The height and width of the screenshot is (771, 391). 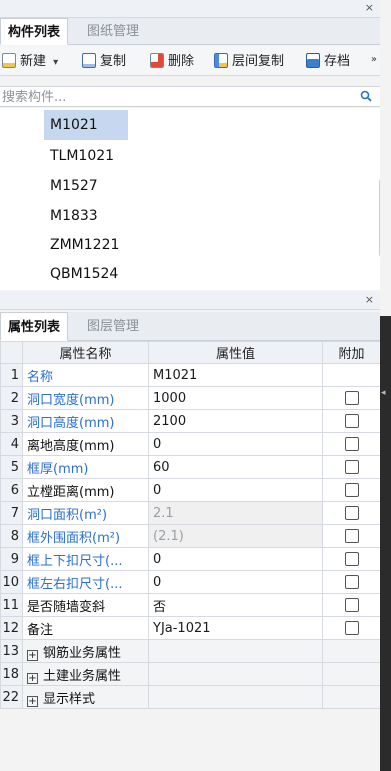 What do you see at coordinates (221, 60) in the screenshot?
I see `floor-copy-icon` at bounding box center [221, 60].